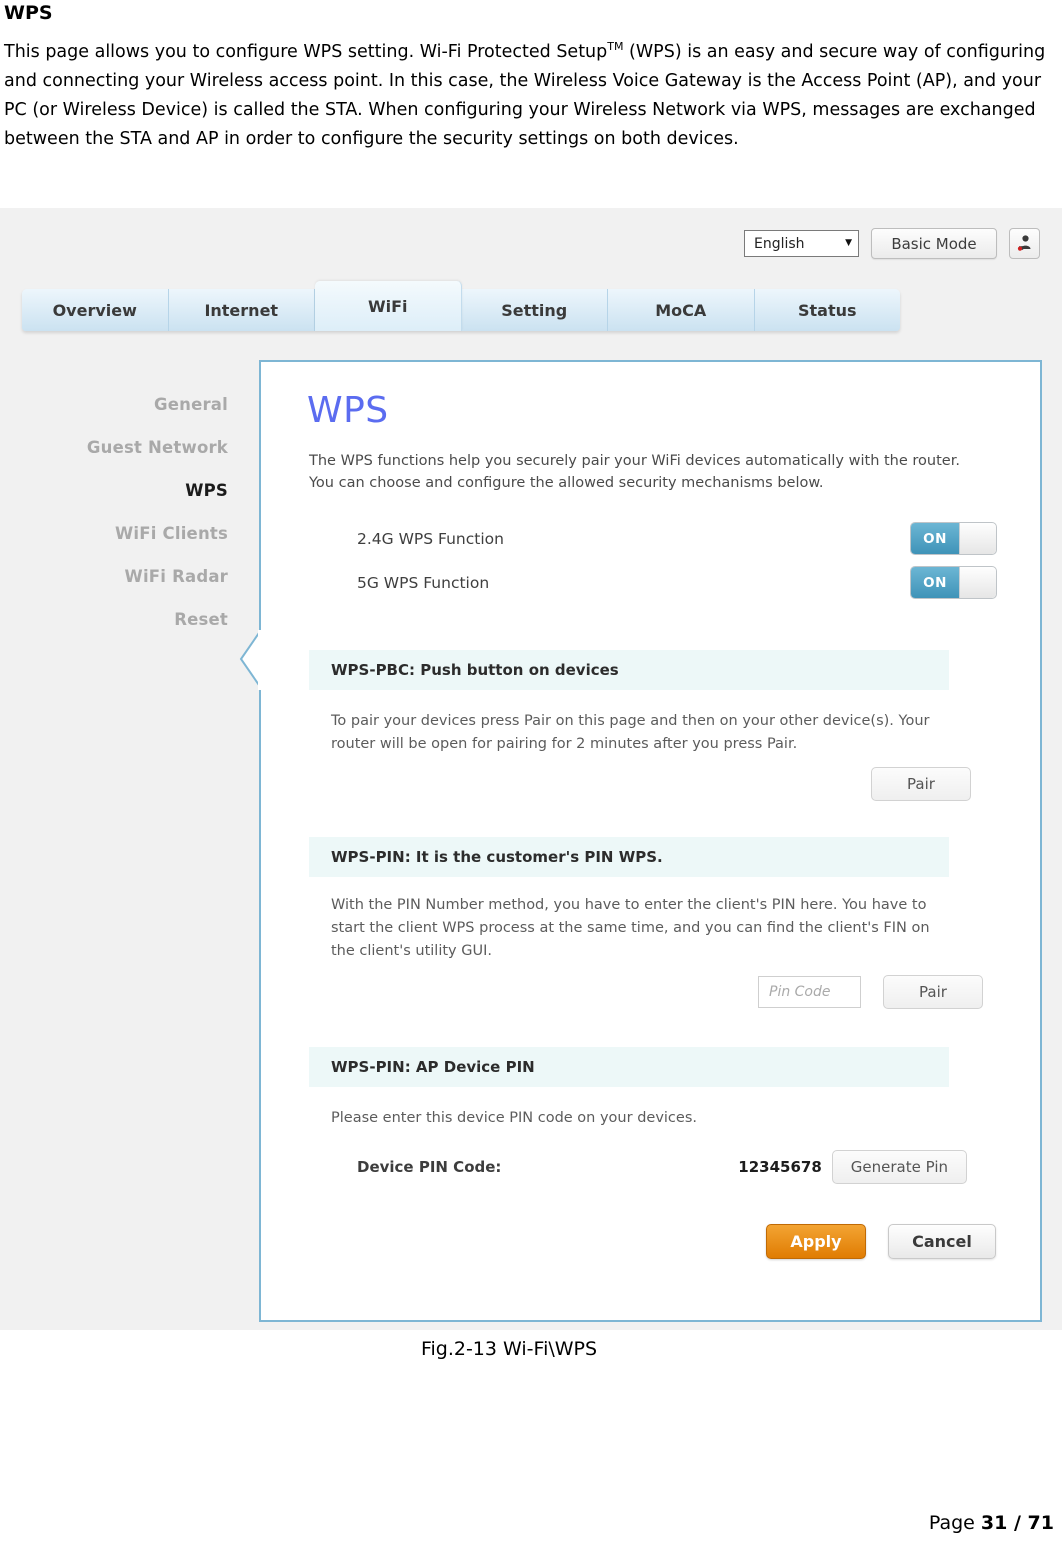 This screenshot has height=1542, width=1062. I want to click on tab-status: Status, so click(827, 310).